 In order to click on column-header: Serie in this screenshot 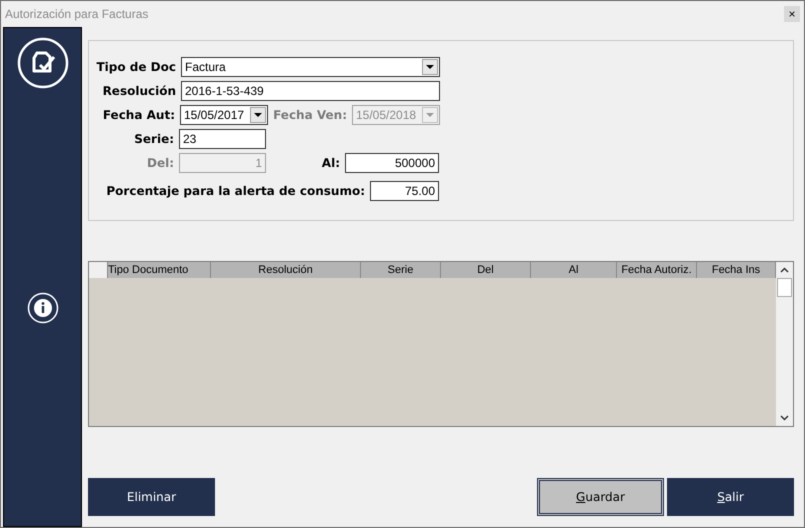, I will do `click(401, 270)`.